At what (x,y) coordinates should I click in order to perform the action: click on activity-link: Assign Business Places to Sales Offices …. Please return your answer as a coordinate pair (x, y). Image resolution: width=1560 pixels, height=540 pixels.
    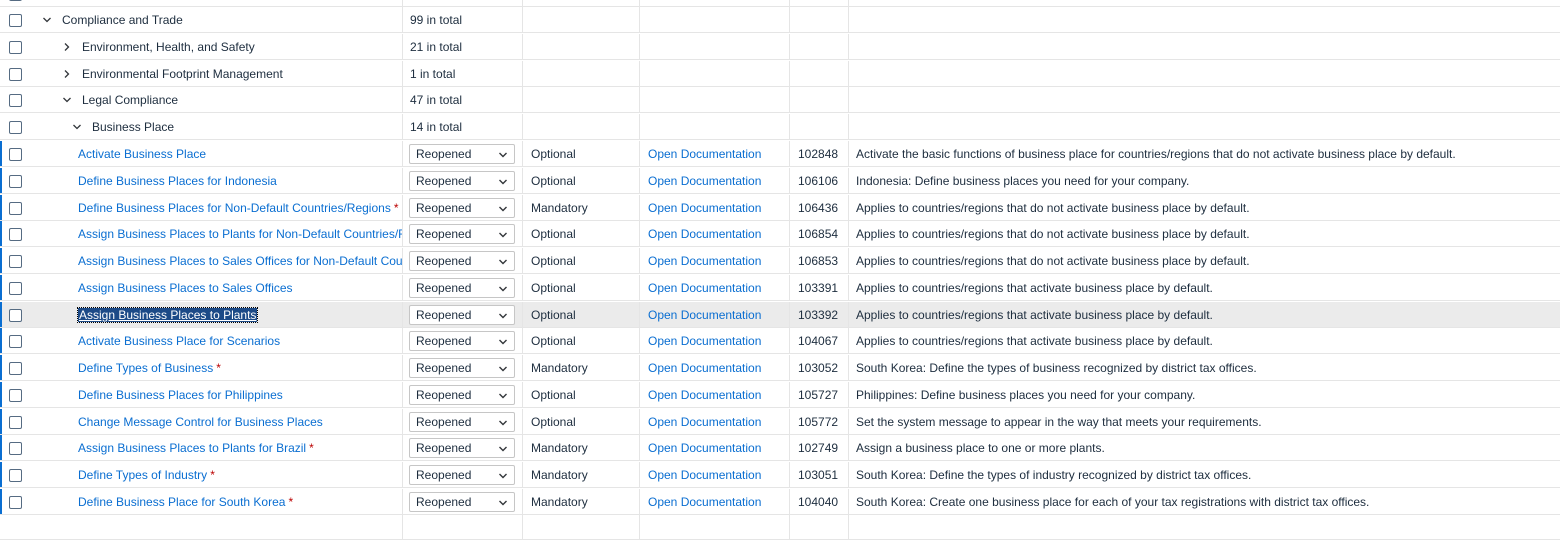
    Looking at the image, I should click on (240, 261).